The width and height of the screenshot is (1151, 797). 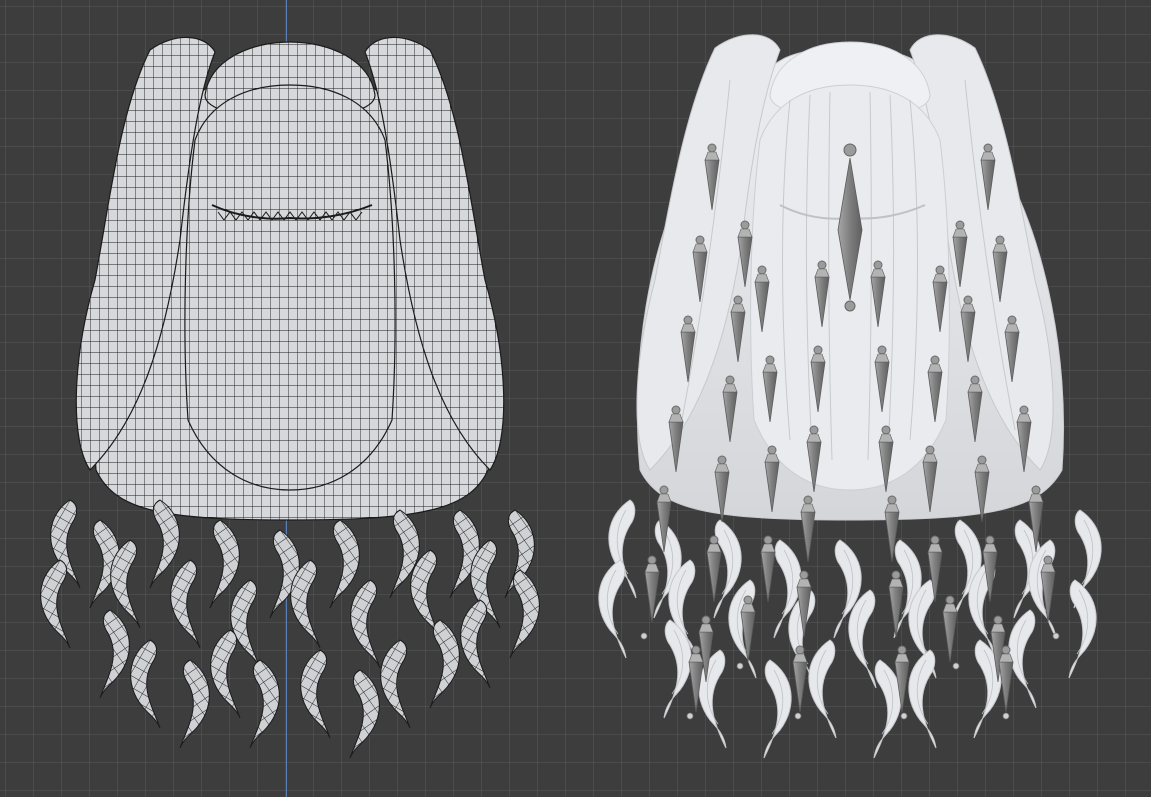 I want to click on wire-curls, so click(x=290, y=629).